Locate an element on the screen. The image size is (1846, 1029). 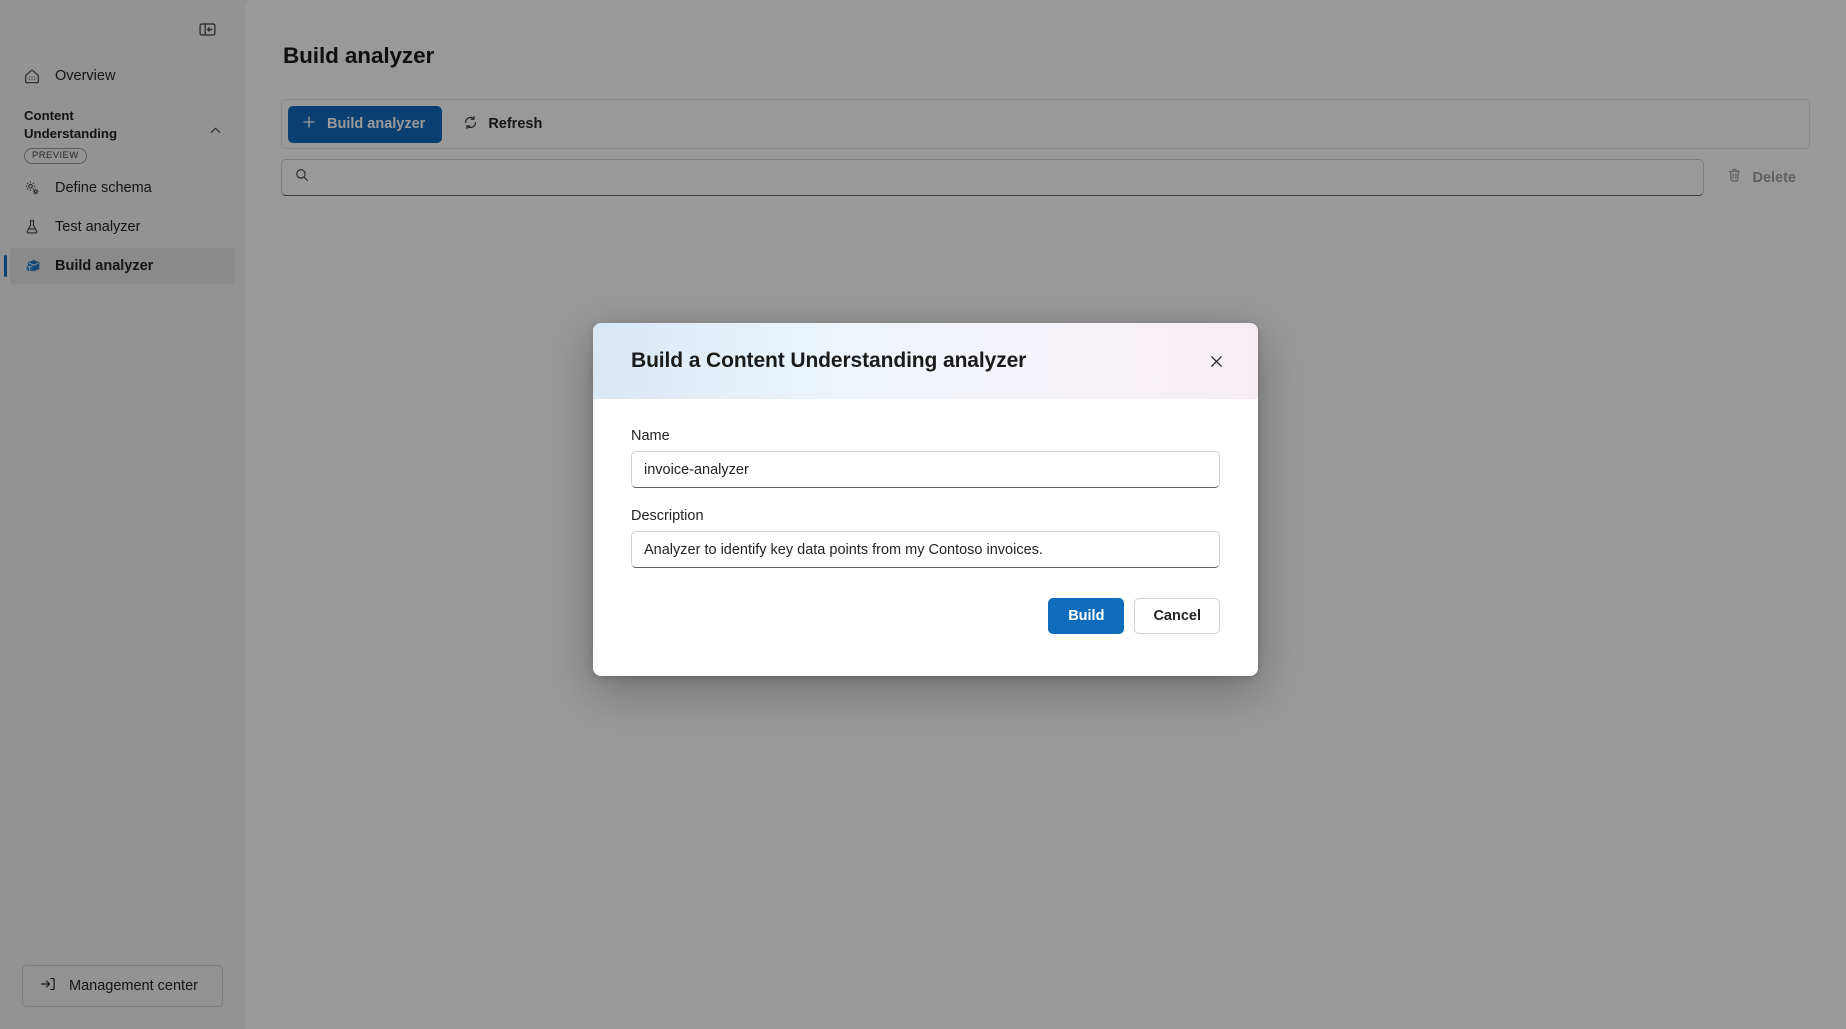
dialog-header: Build a Content Understanding analyzer is located at coordinates (925, 361).